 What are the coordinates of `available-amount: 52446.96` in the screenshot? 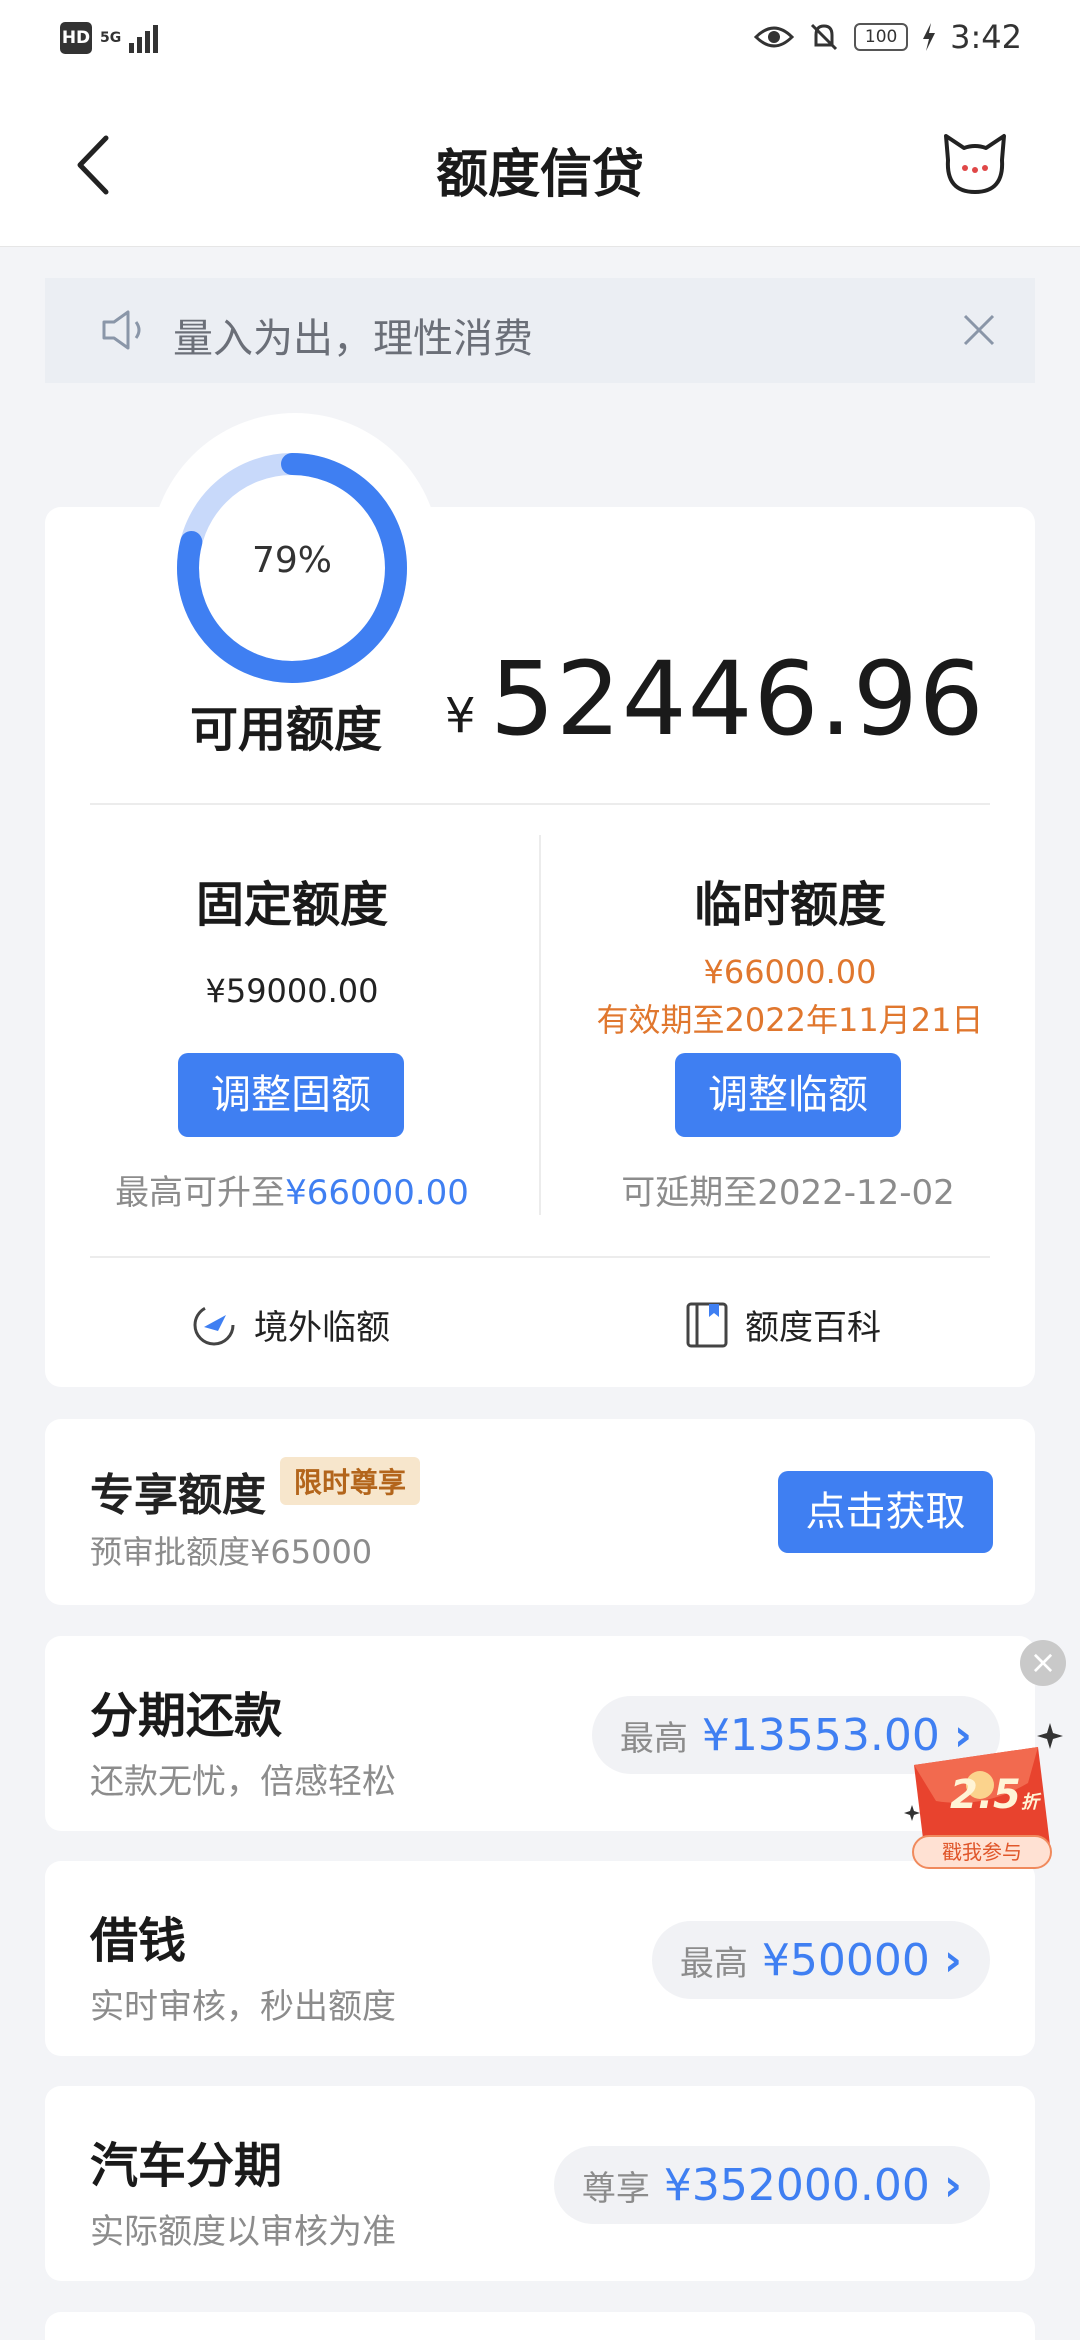 It's located at (737, 699).